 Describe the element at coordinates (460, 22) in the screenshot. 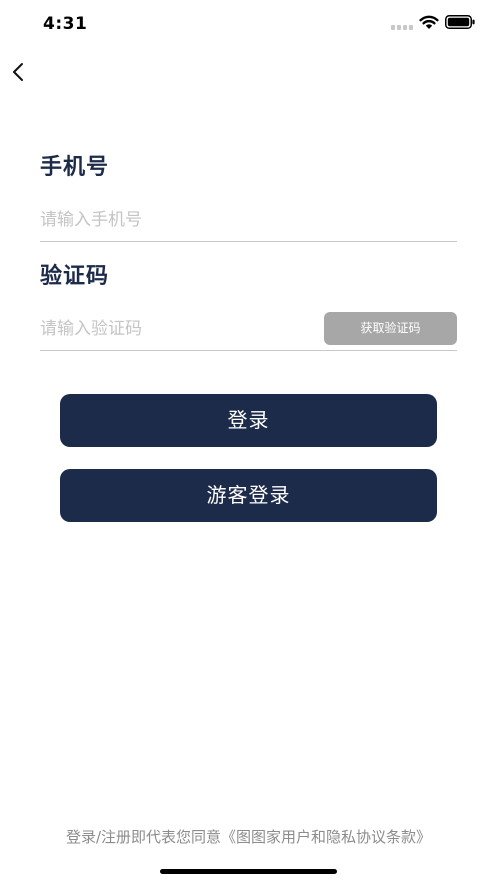

I see `battery-icon` at that location.